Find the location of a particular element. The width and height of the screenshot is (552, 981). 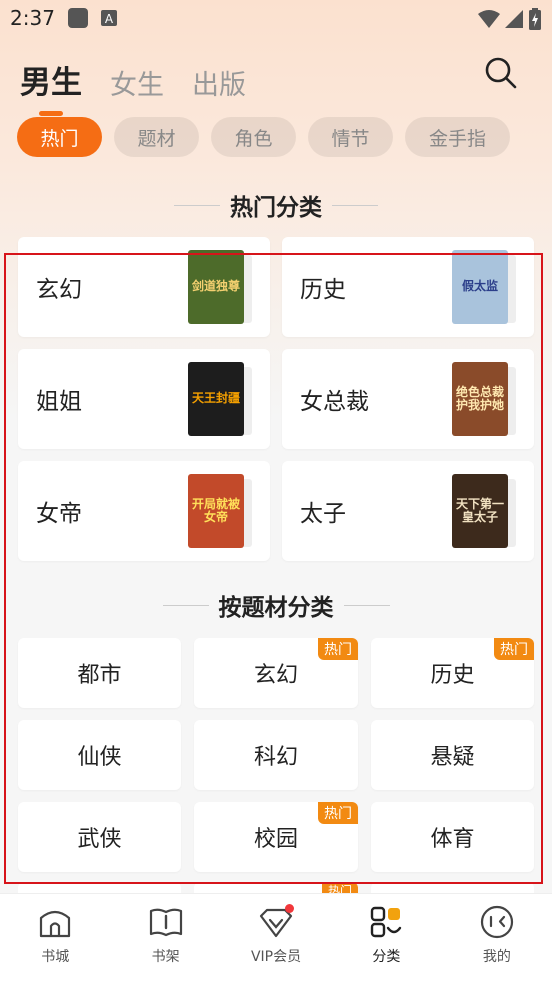

tab-male: 男生 is located at coordinates (51, 86).